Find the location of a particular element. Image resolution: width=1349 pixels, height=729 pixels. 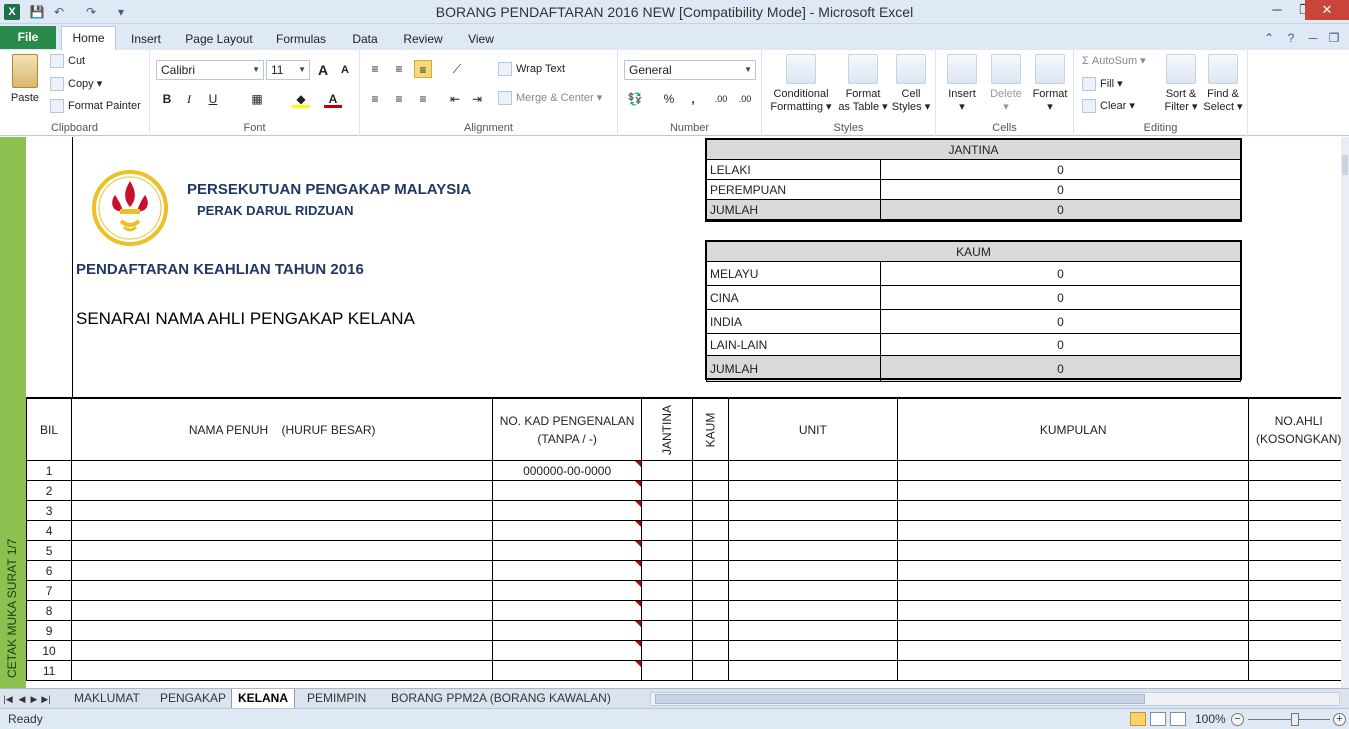

borders-icon: ▦ is located at coordinates (257, 99).